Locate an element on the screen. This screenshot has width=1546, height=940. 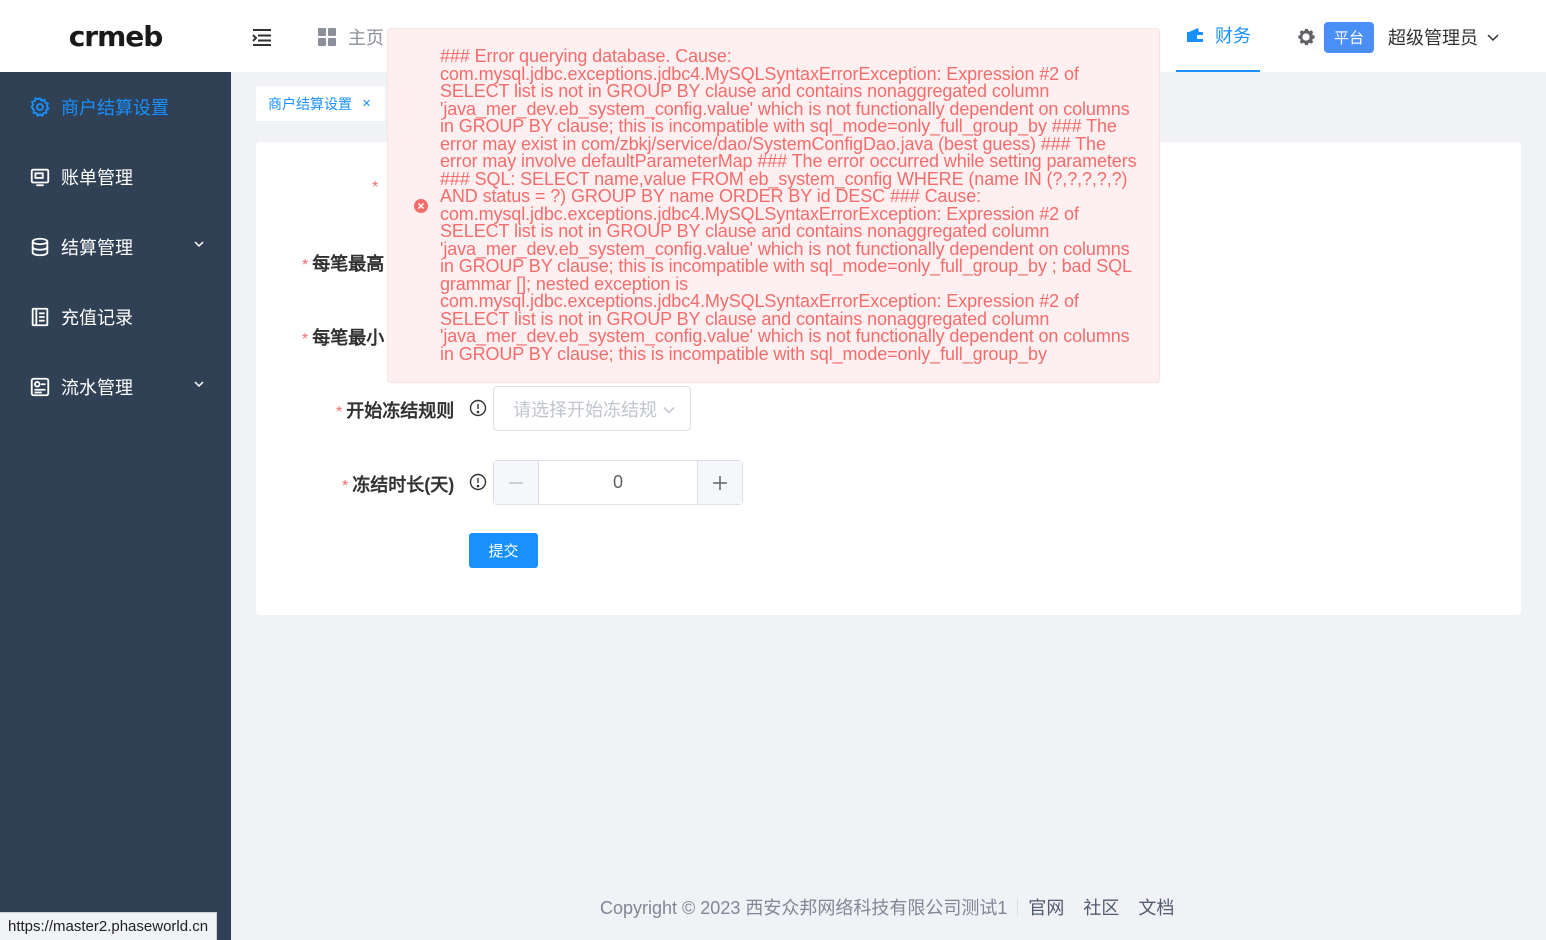
freeze-rule-select: 请选择开始冻结规 is located at coordinates (592, 408).